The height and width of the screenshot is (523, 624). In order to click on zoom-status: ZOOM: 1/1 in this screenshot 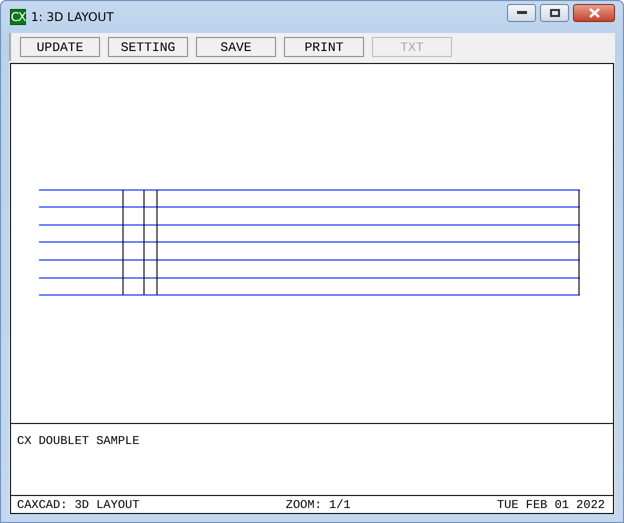, I will do `click(318, 505)`.